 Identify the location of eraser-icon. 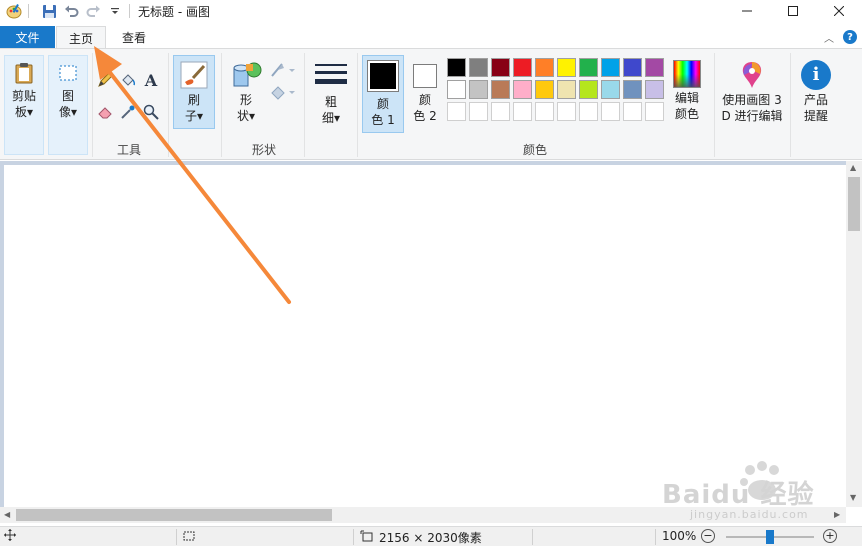
(105, 112).